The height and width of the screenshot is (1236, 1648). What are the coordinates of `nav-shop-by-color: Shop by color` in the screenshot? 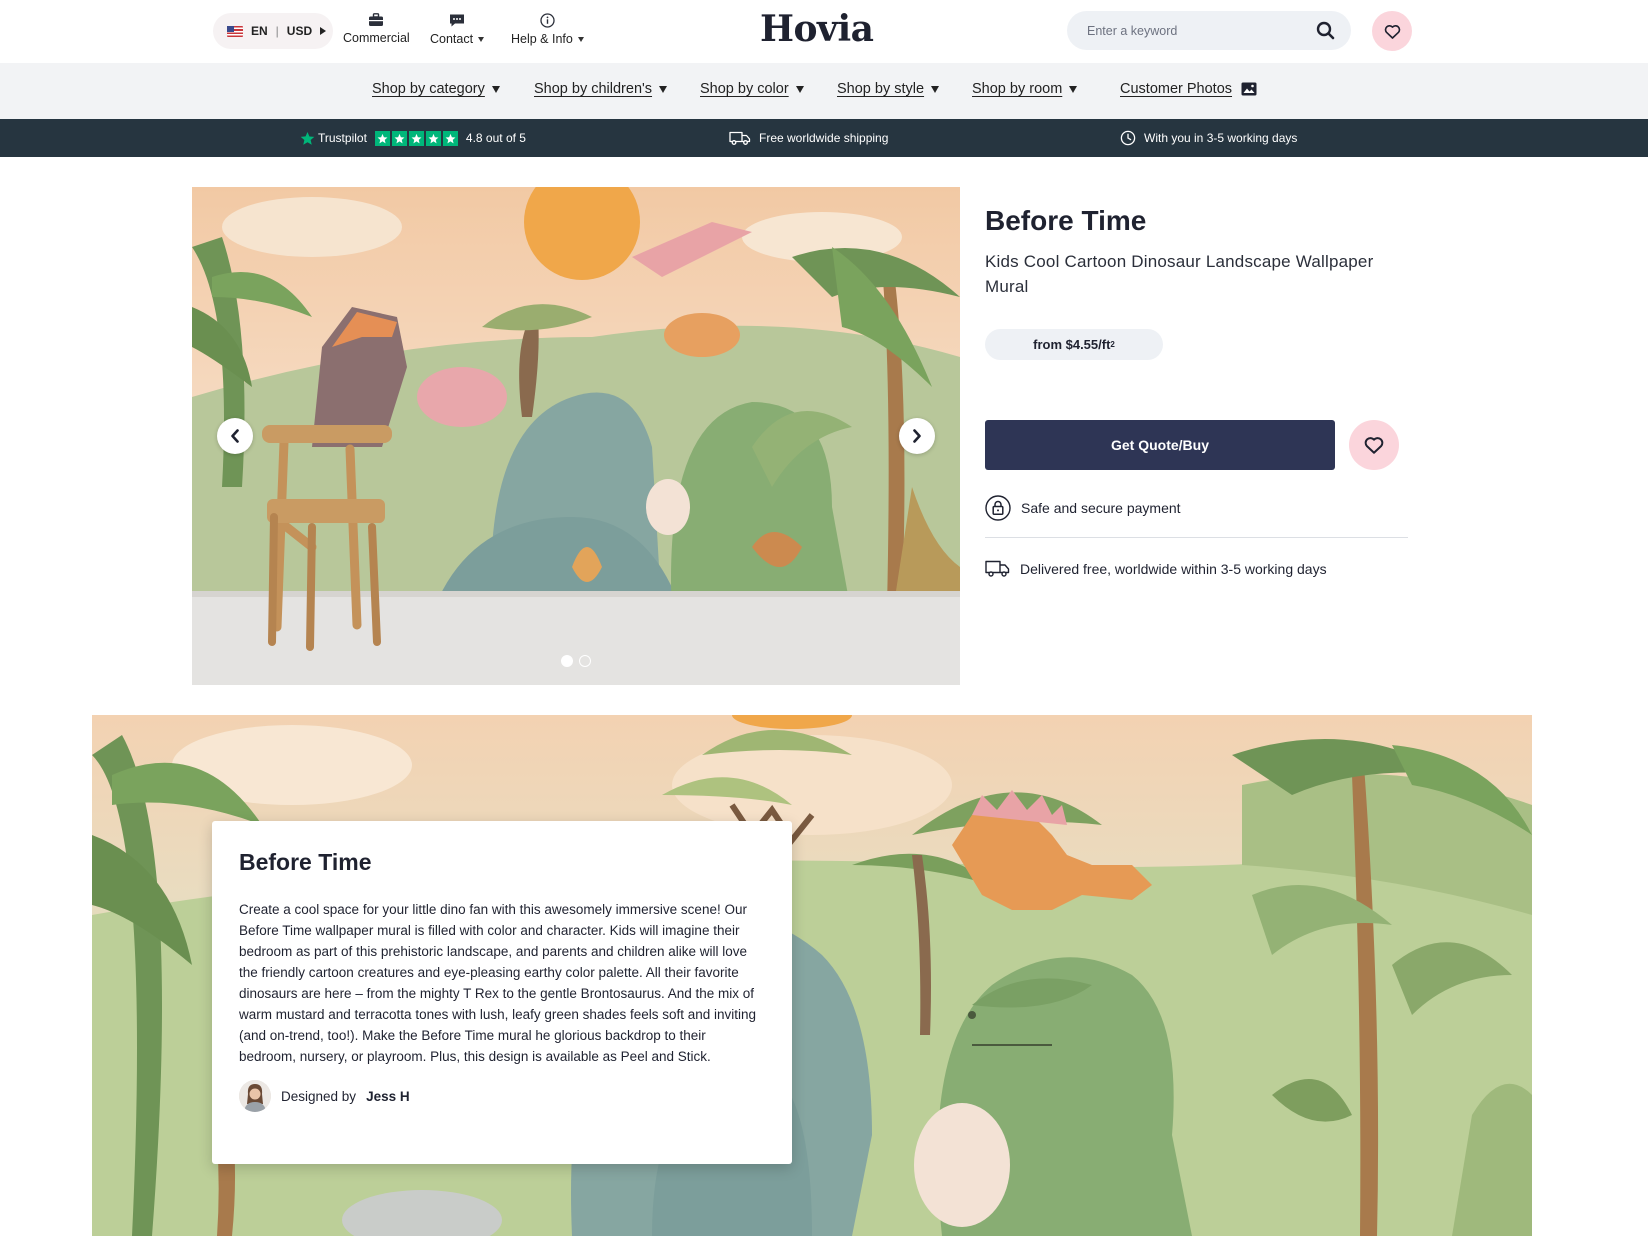 It's located at (752, 89).